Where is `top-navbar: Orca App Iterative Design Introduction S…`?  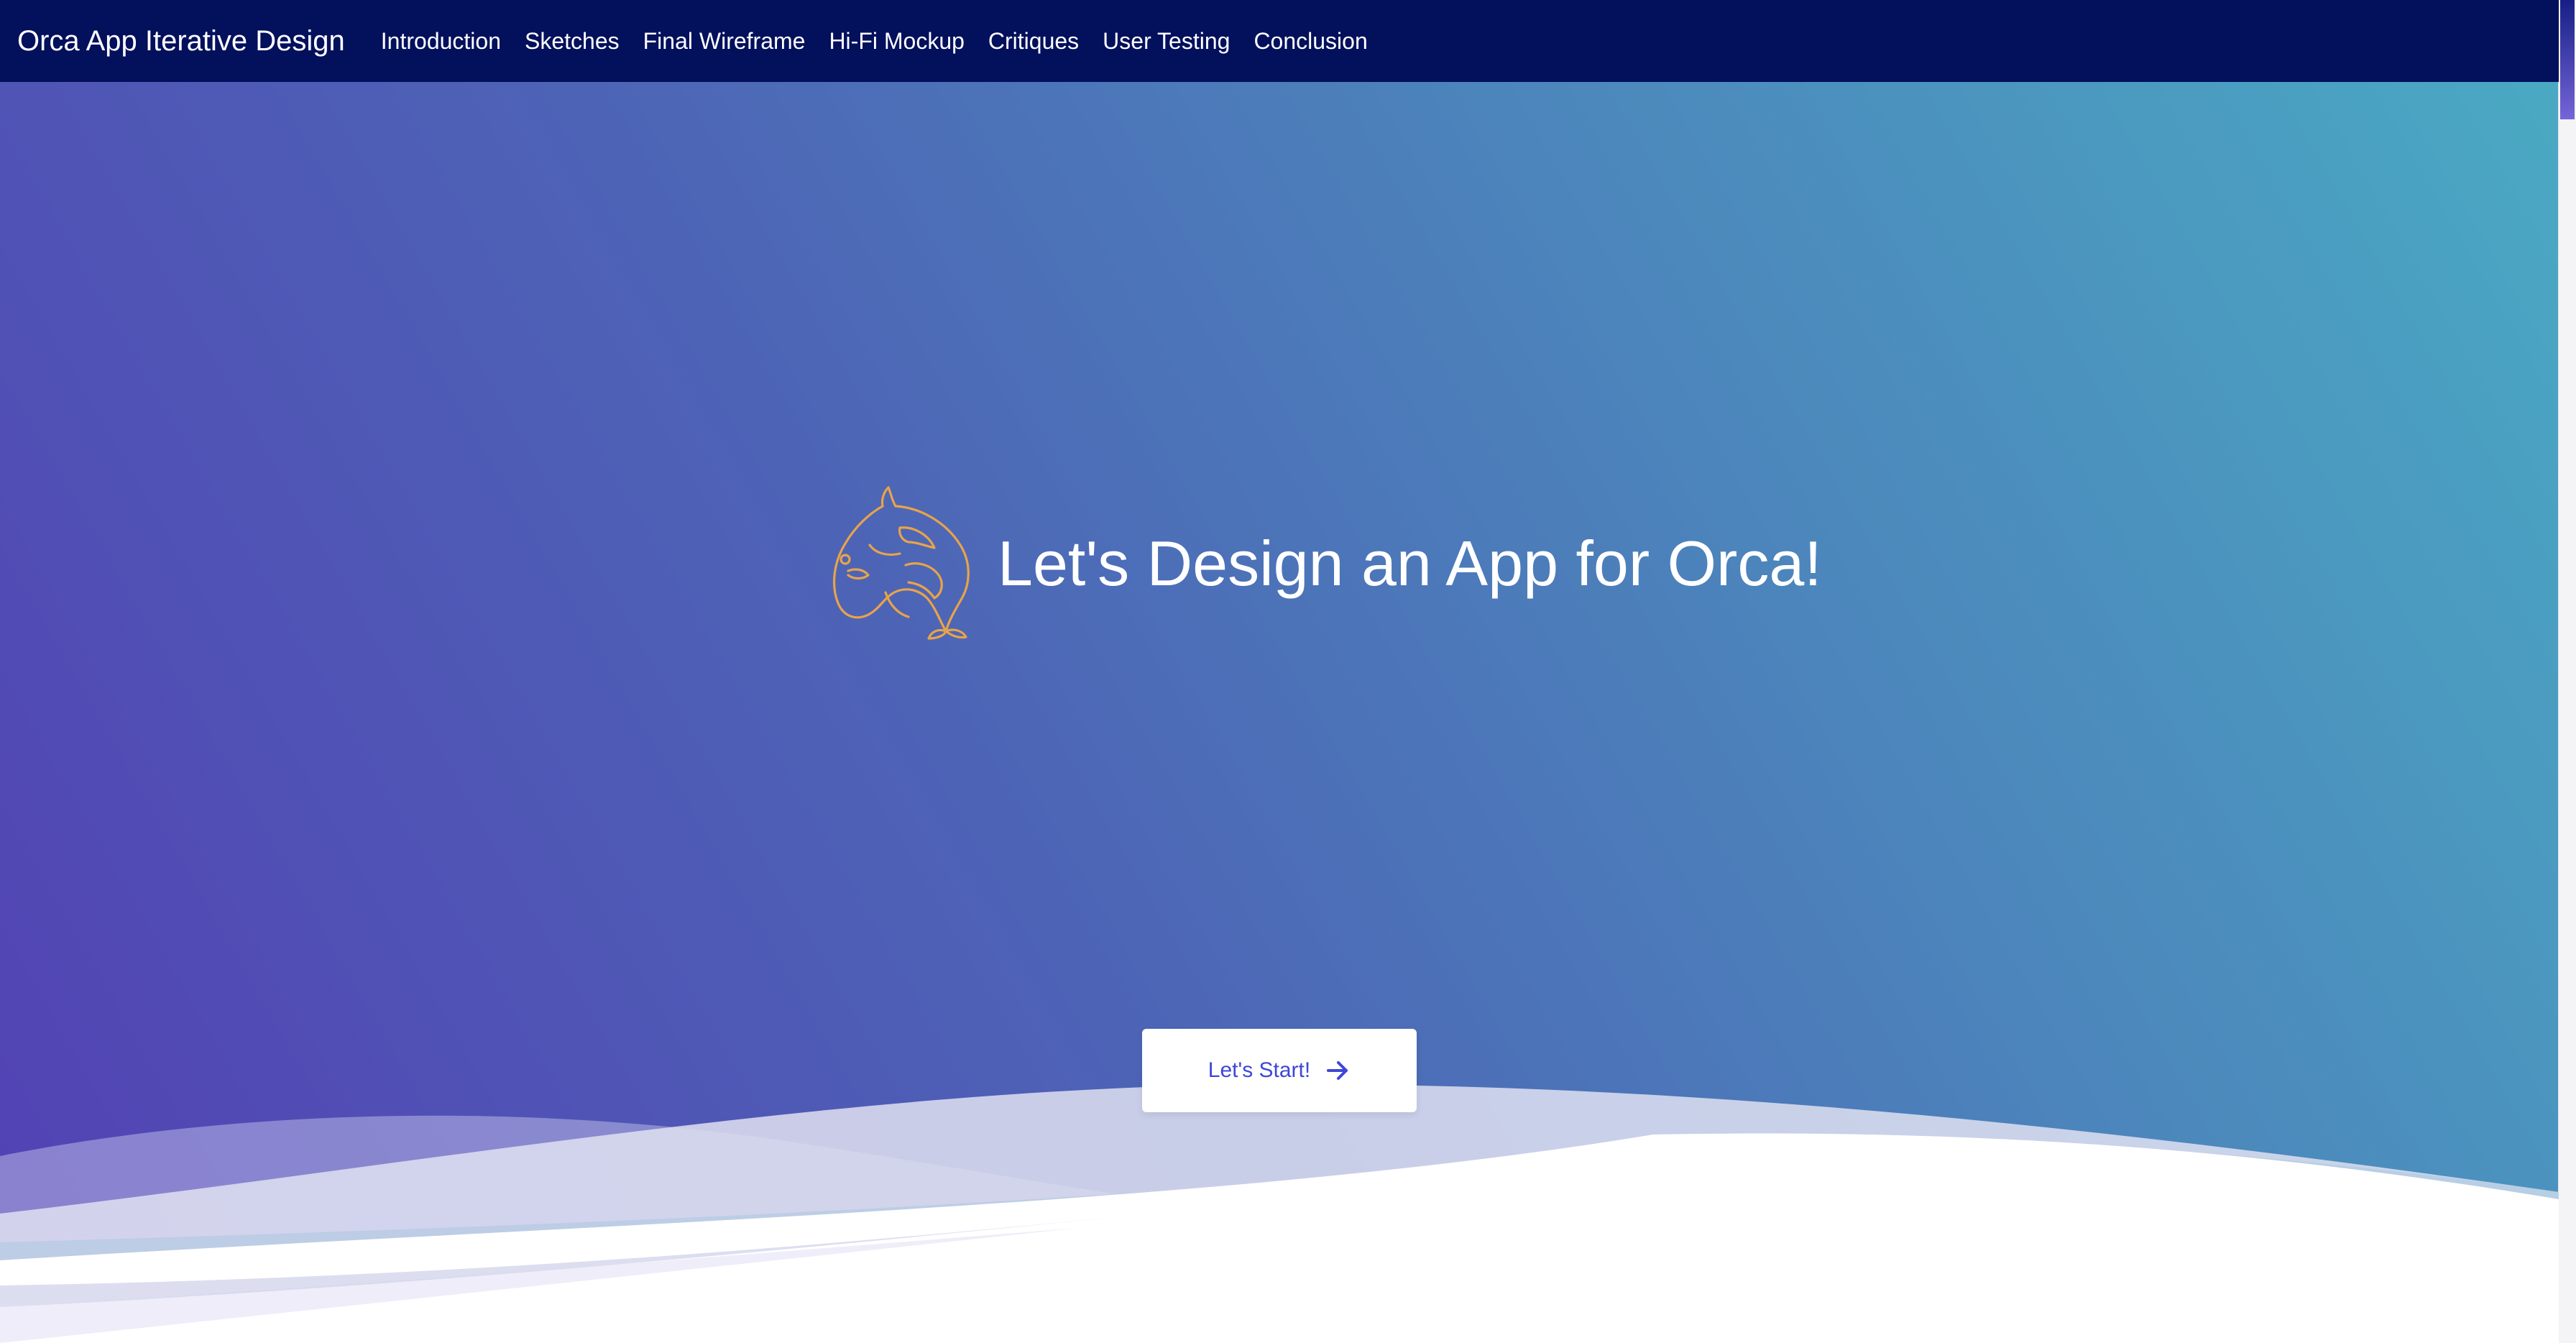
top-navbar: Orca App Iterative Design Introduction S… is located at coordinates (1279, 41).